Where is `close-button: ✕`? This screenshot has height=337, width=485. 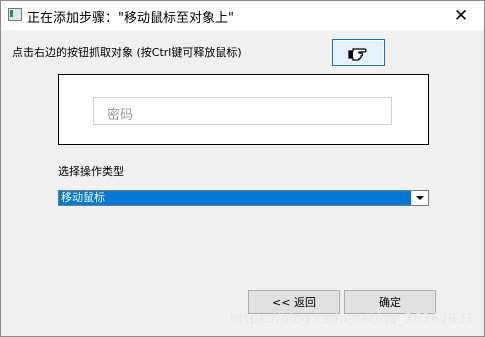
close-button: ✕ is located at coordinates (461, 15).